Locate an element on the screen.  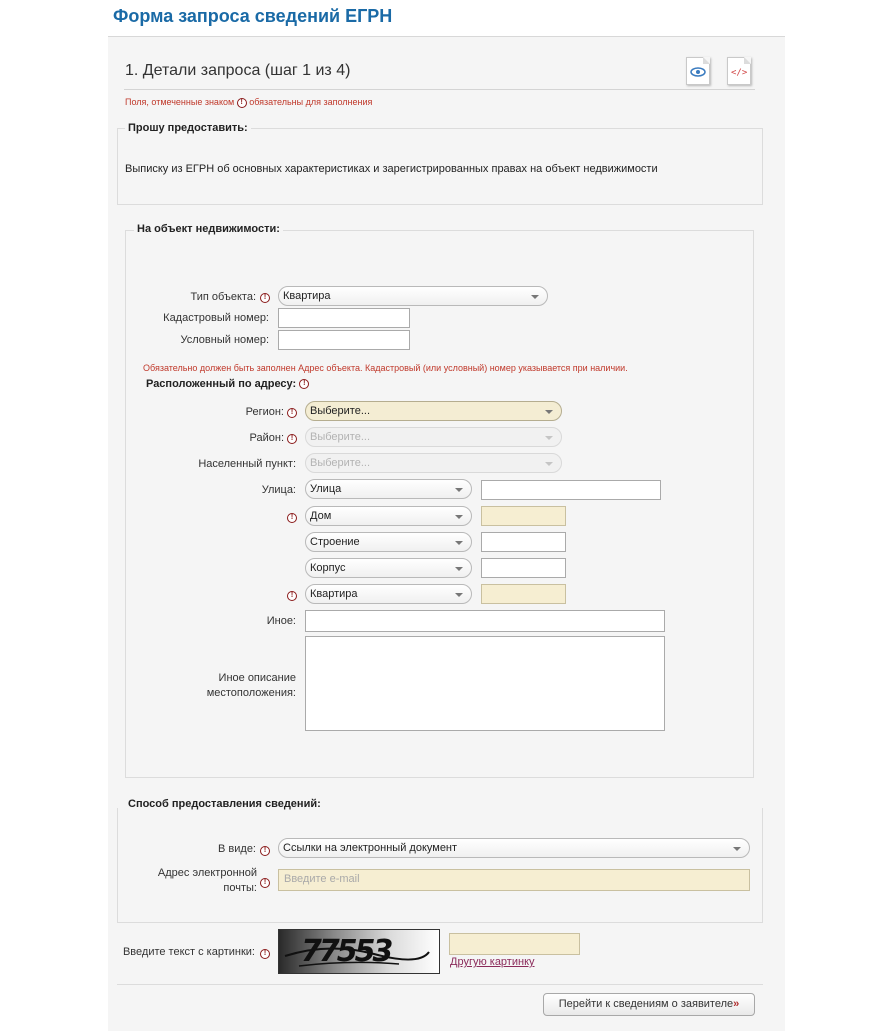
block-type-select: Корпус is located at coordinates (388, 568).